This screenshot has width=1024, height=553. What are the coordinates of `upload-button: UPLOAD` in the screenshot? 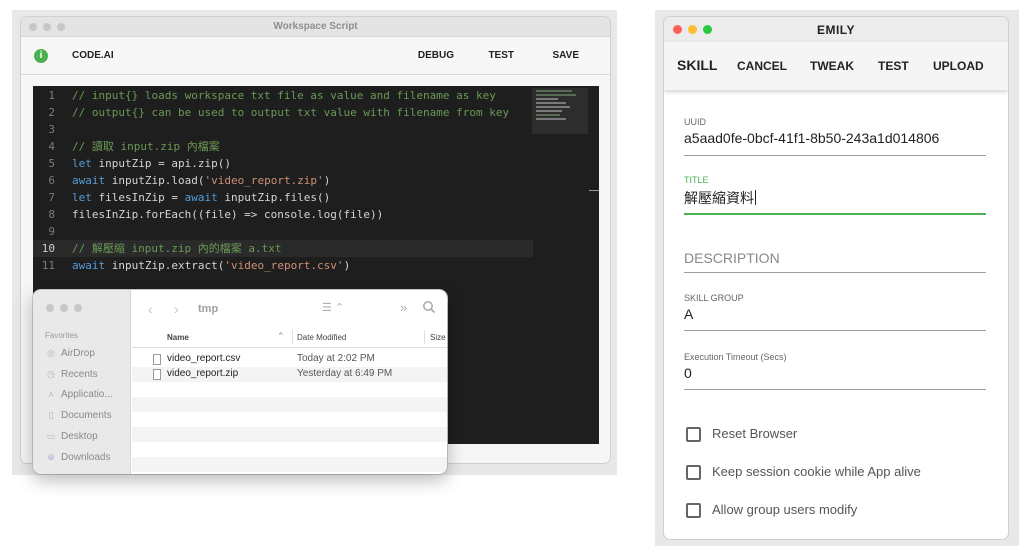 It's located at (958, 66).